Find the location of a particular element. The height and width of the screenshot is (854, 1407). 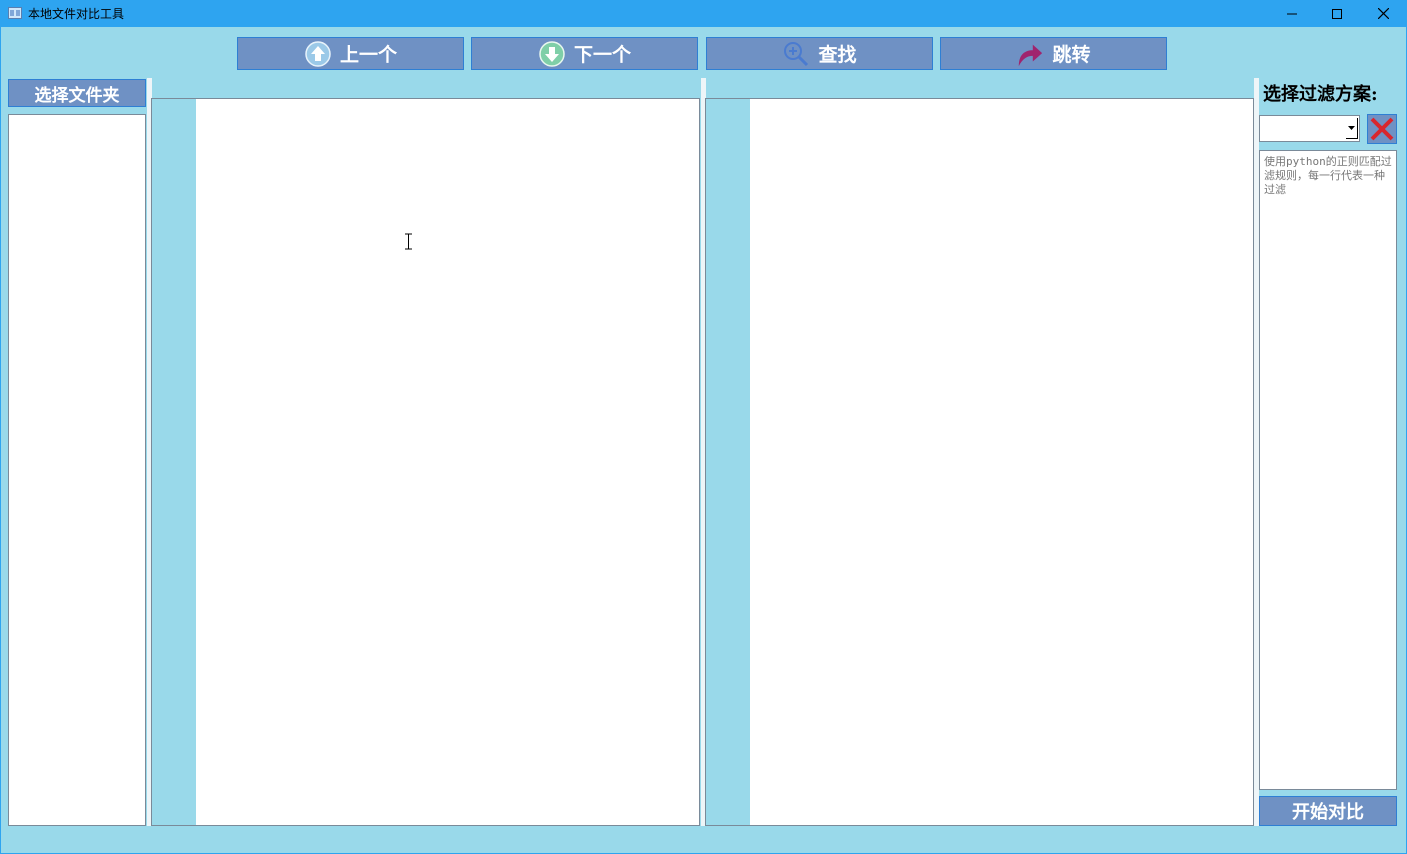

arrow-up-circle-icon is located at coordinates (318, 54).